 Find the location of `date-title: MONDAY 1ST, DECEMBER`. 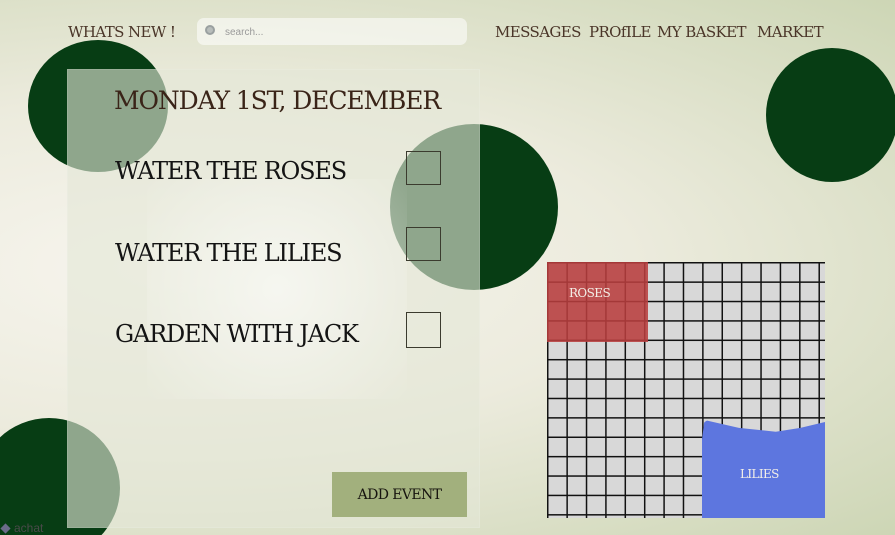

date-title: MONDAY 1ST, DECEMBER is located at coordinates (277, 100).